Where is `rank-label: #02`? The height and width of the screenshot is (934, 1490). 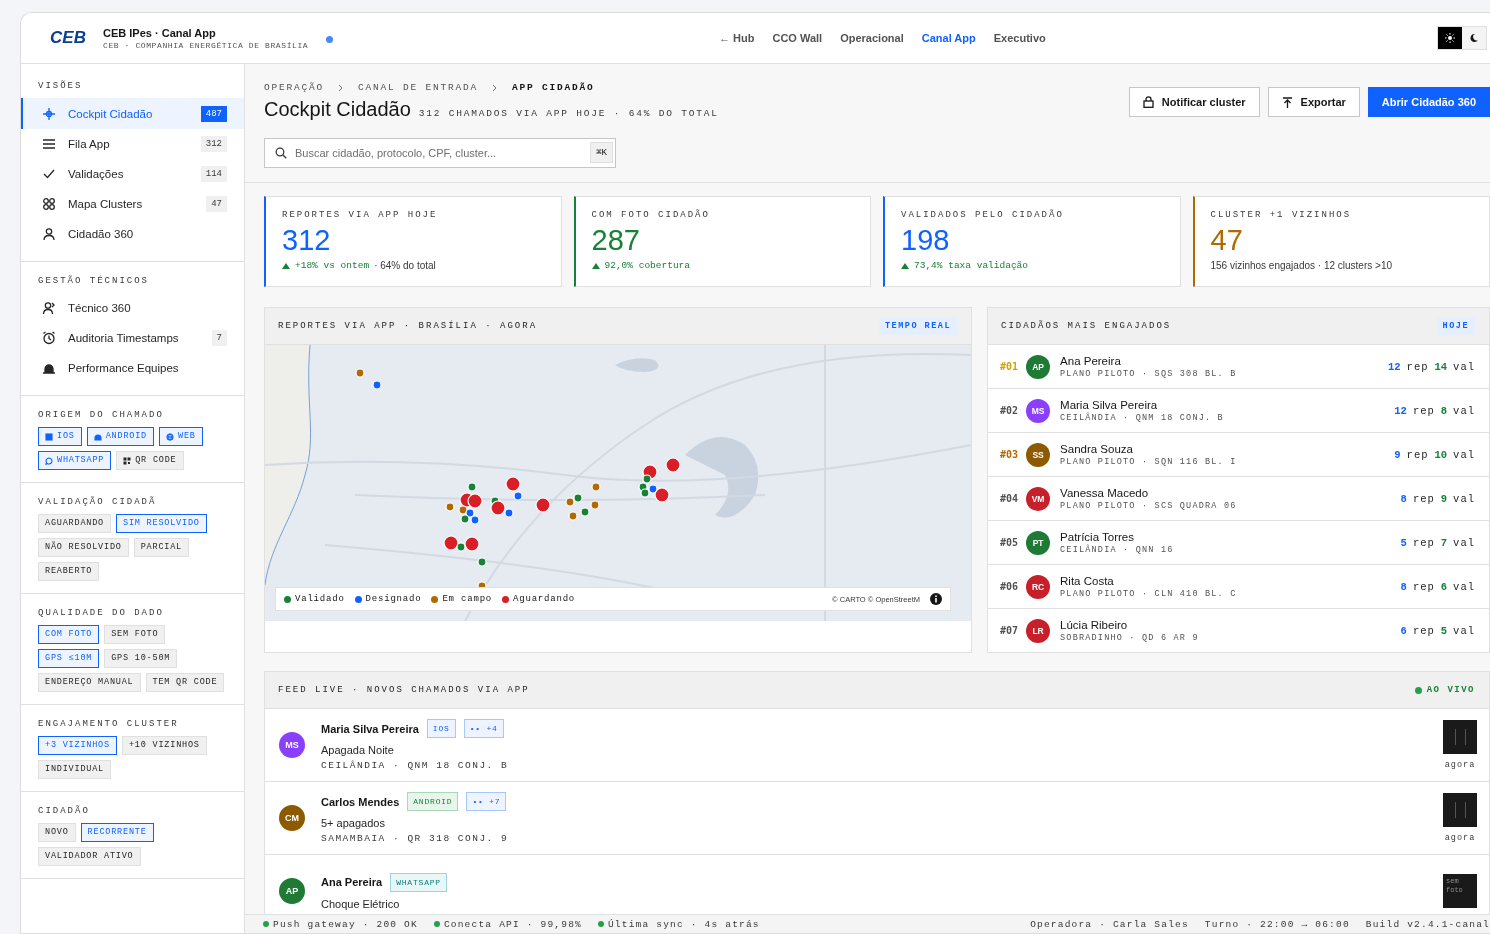
rank-label: #02 is located at coordinates (1009, 410).